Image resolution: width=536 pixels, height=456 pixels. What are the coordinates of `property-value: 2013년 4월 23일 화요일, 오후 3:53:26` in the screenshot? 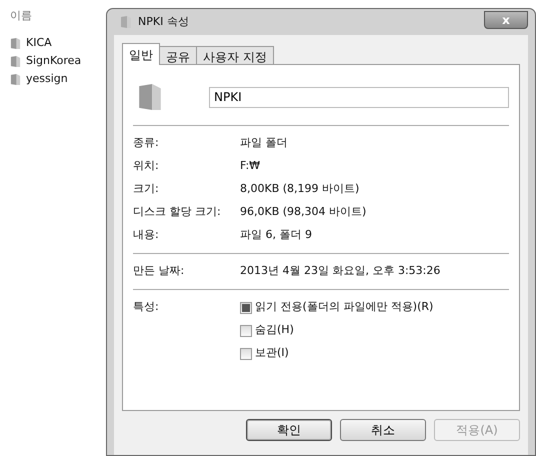 It's located at (340, 271).